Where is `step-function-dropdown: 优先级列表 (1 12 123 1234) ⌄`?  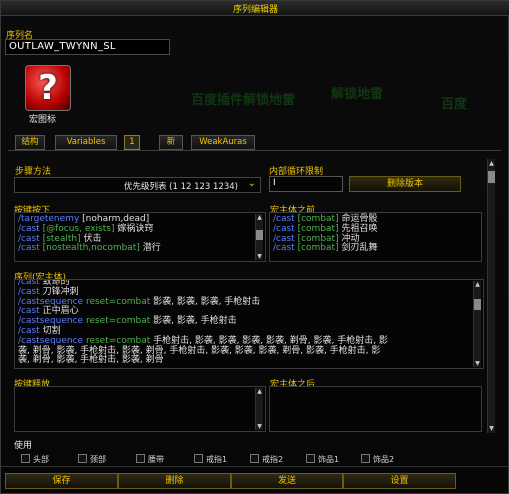
step-function-dropdown: 优先级列表 (1 12 123 1234) ⌄ is located at coordinates (137, 185).